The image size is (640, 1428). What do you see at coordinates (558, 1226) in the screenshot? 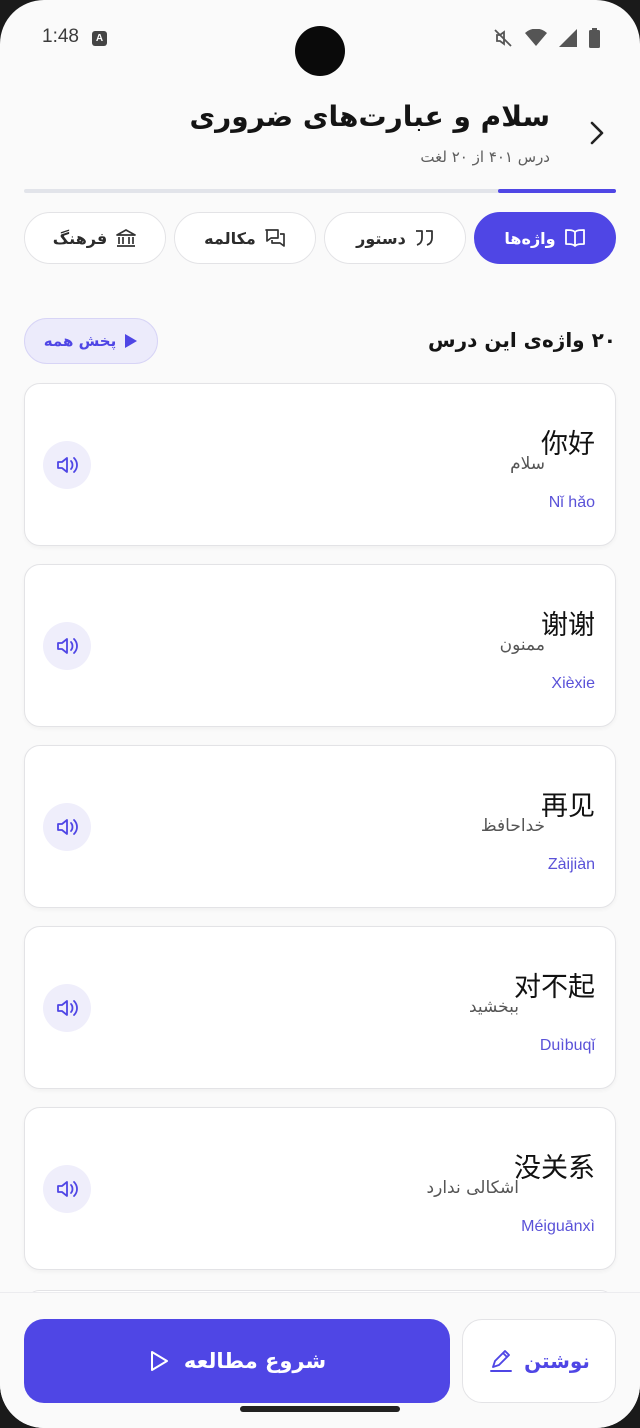
I see `word-pinyin: Méiguānxì` at bounding box center [558, 1226].